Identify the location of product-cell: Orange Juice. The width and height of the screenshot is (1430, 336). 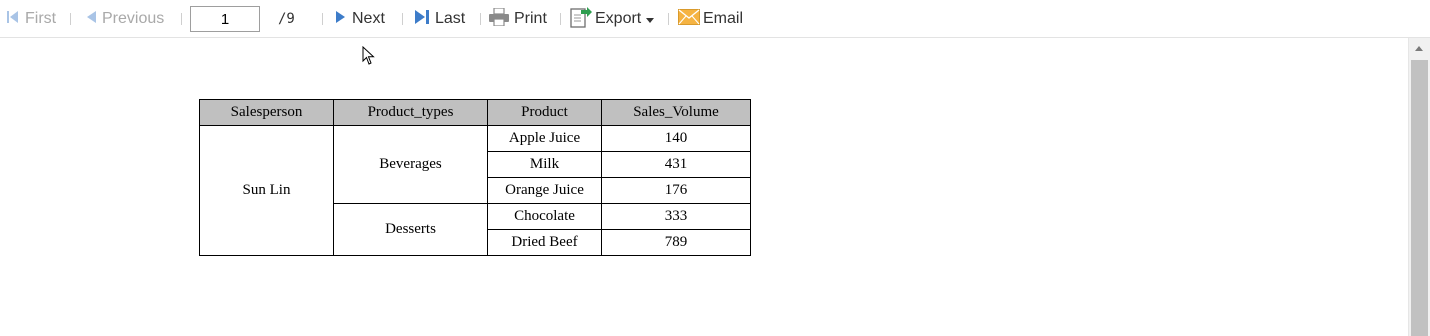
(544, 190).